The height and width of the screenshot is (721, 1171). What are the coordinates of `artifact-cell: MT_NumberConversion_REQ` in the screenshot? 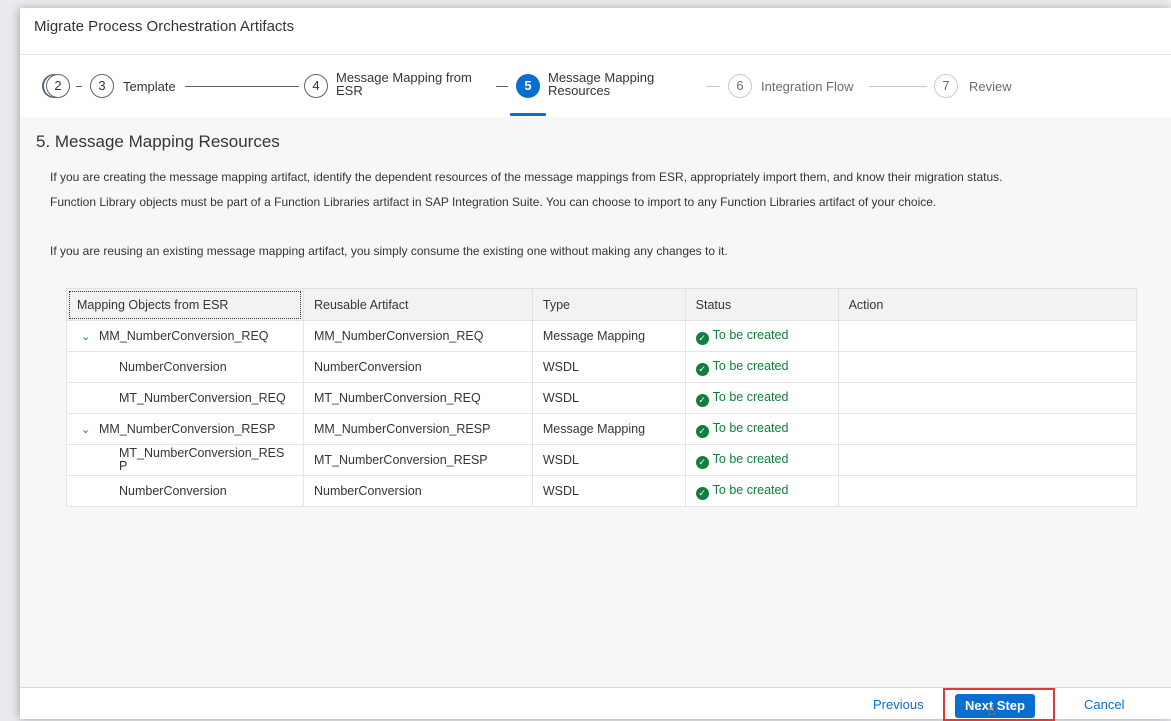 It's located at (417, 398).